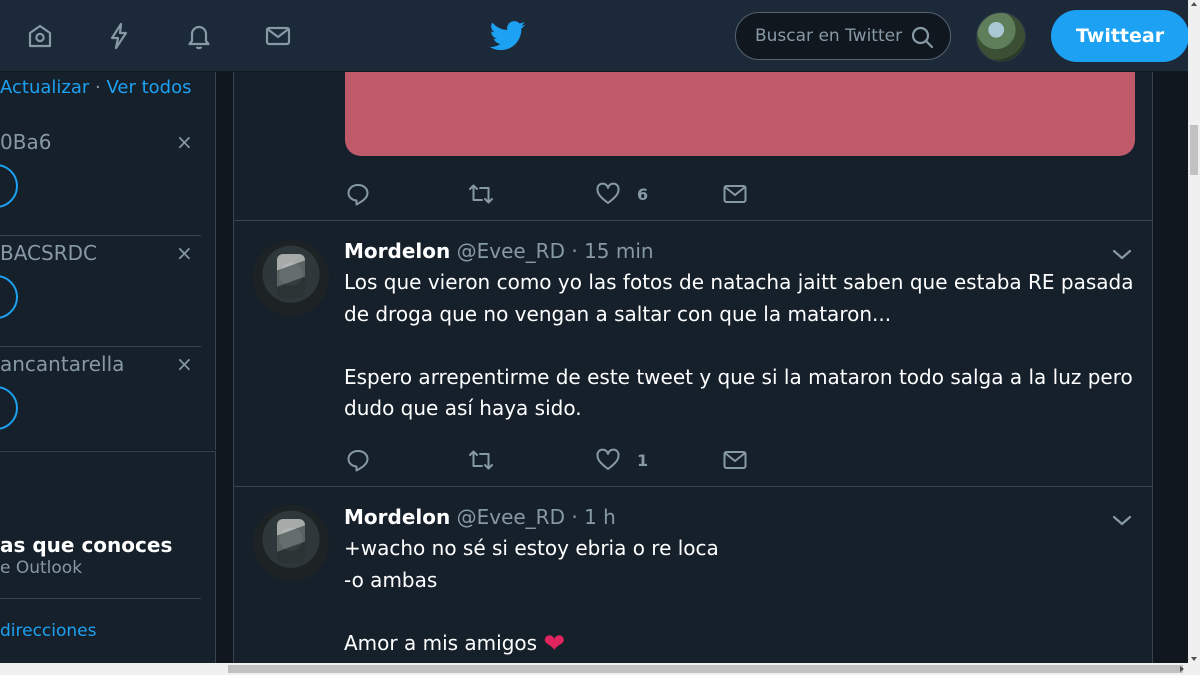 The height and width of the screenshot is (675, 1200). Describe the element at coordinates (41, 568) in the screenshot. I see `find-people-subtitle: e Outlook` at that location.